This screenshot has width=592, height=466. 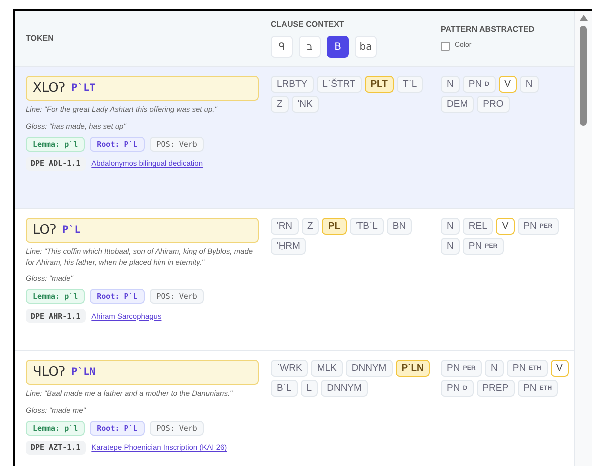 What do you see at coordinates (288, 246) in the screenshot?
I see `clause-word: 'ḤRM` at bounding box center [288, 246].